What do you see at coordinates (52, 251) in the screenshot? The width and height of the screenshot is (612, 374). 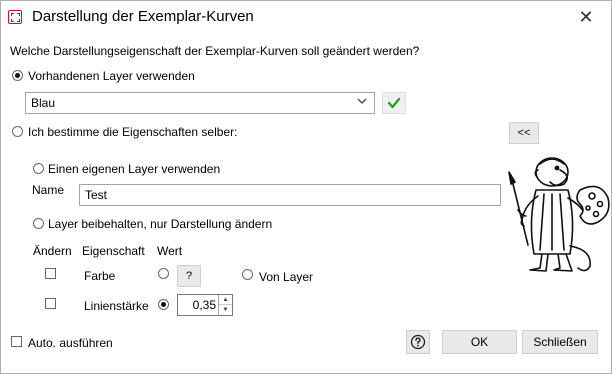 I see `column-header-change: Ändern` at bounding box center [52, 251].